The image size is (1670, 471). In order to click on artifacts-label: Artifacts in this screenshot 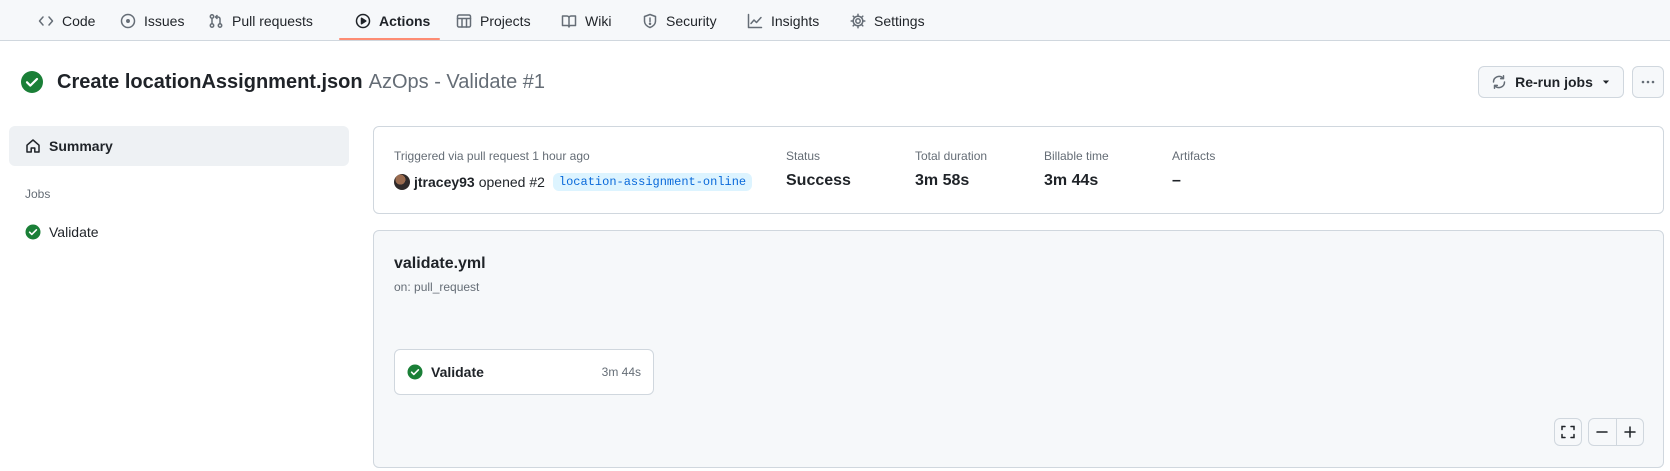, I will do `click(1194, 156)`.